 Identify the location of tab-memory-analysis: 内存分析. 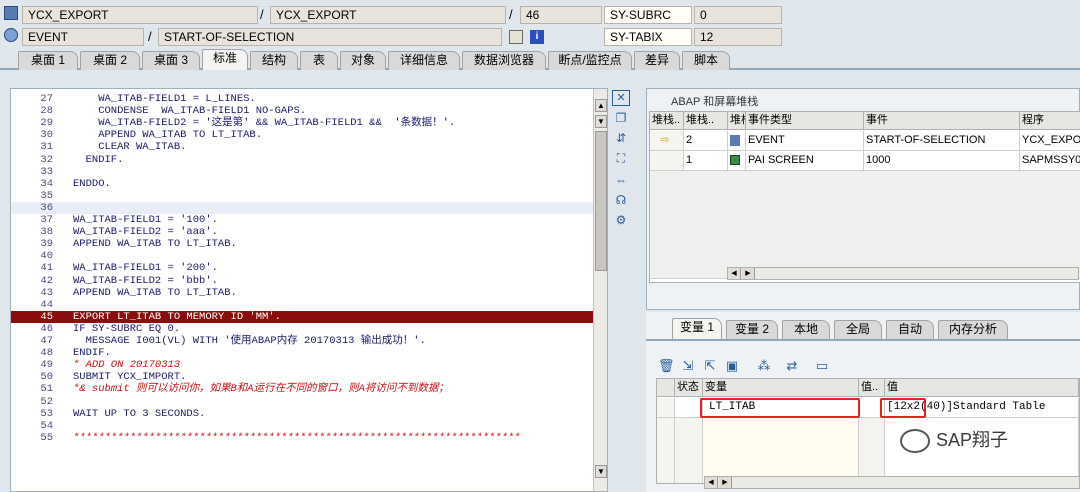
(973, 329).